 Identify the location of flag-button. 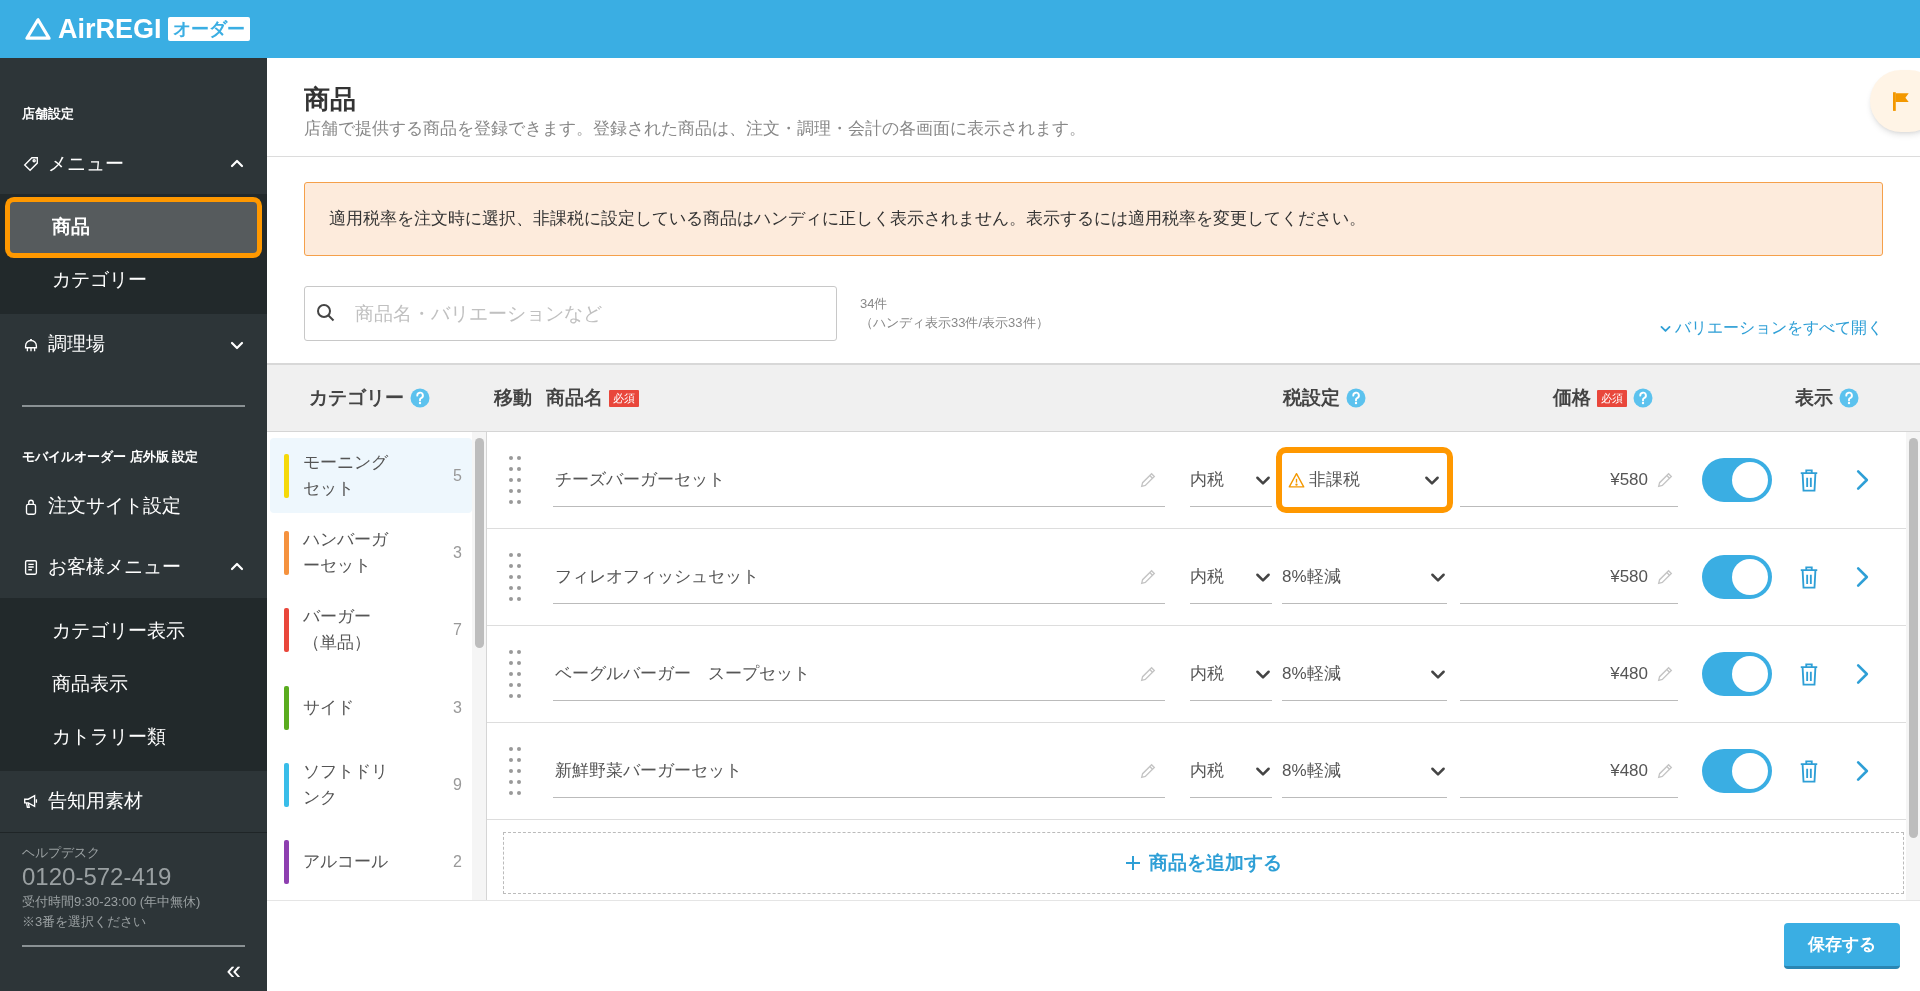
(1895, 101).